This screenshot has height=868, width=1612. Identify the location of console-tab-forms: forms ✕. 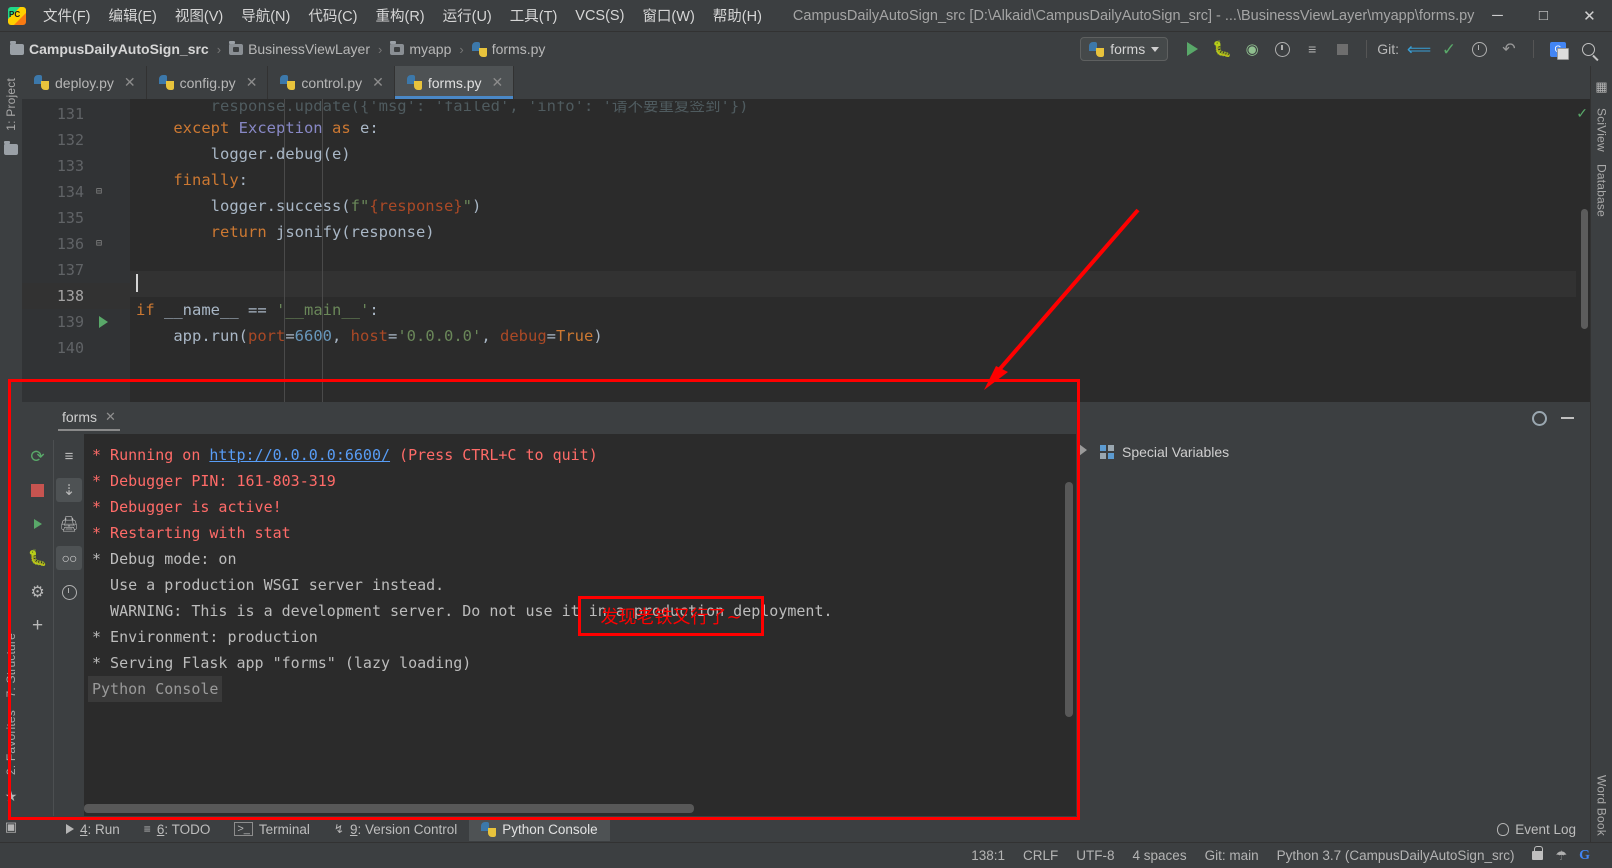
(89, 418).